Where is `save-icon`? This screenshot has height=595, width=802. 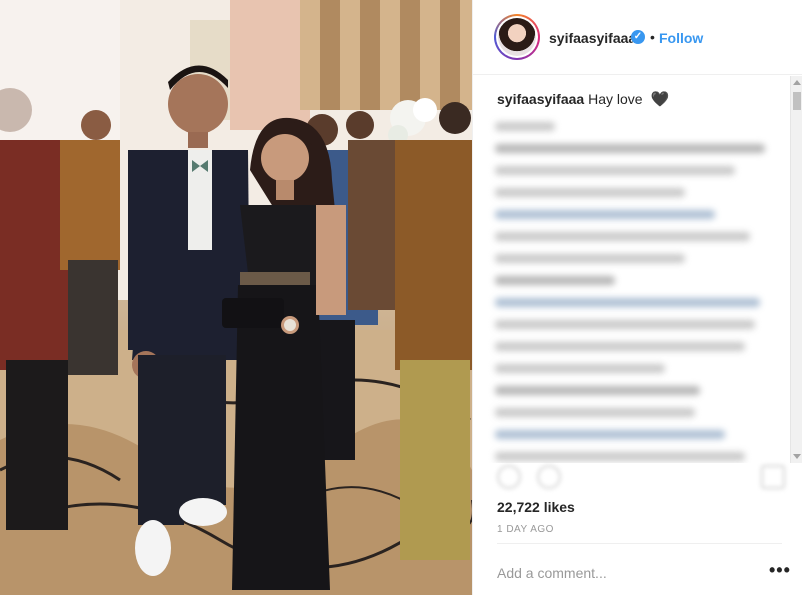
save-icon is located at coordinates (773, 477).